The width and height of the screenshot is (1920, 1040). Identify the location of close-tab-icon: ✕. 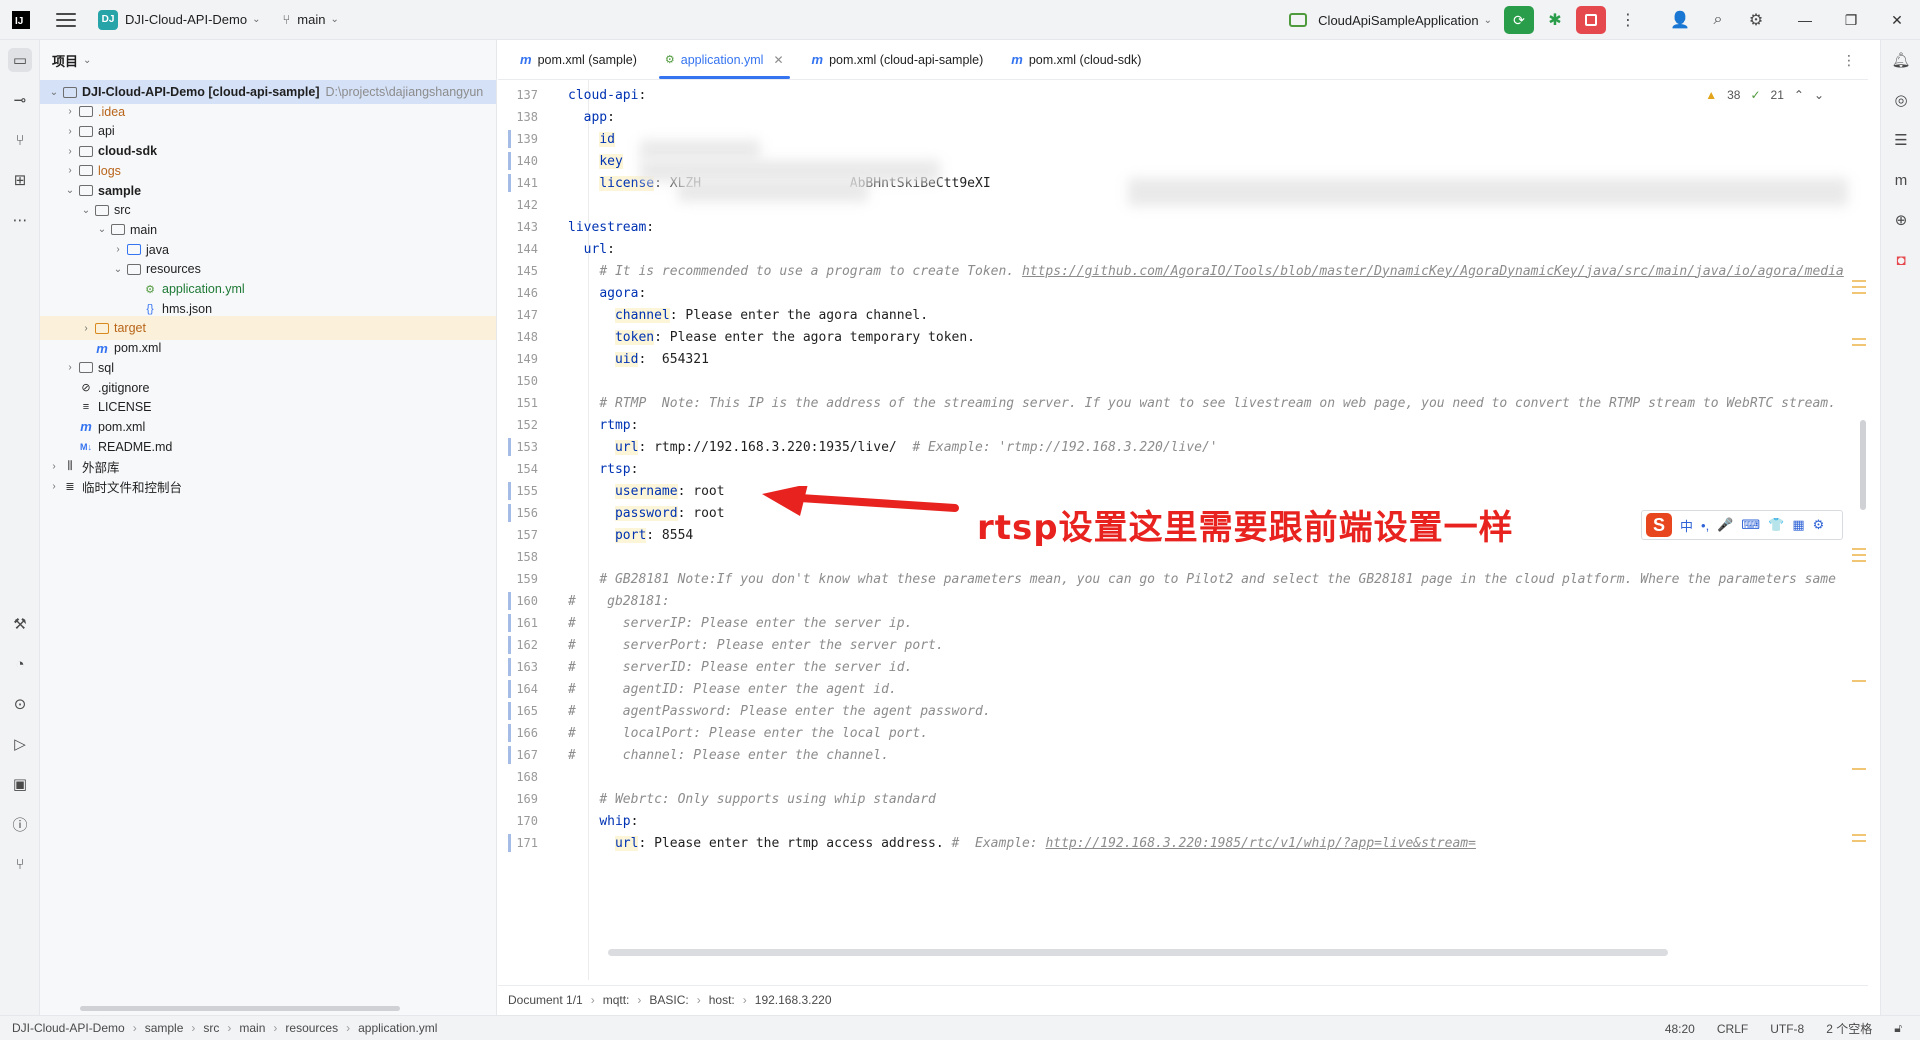
(778, 60).